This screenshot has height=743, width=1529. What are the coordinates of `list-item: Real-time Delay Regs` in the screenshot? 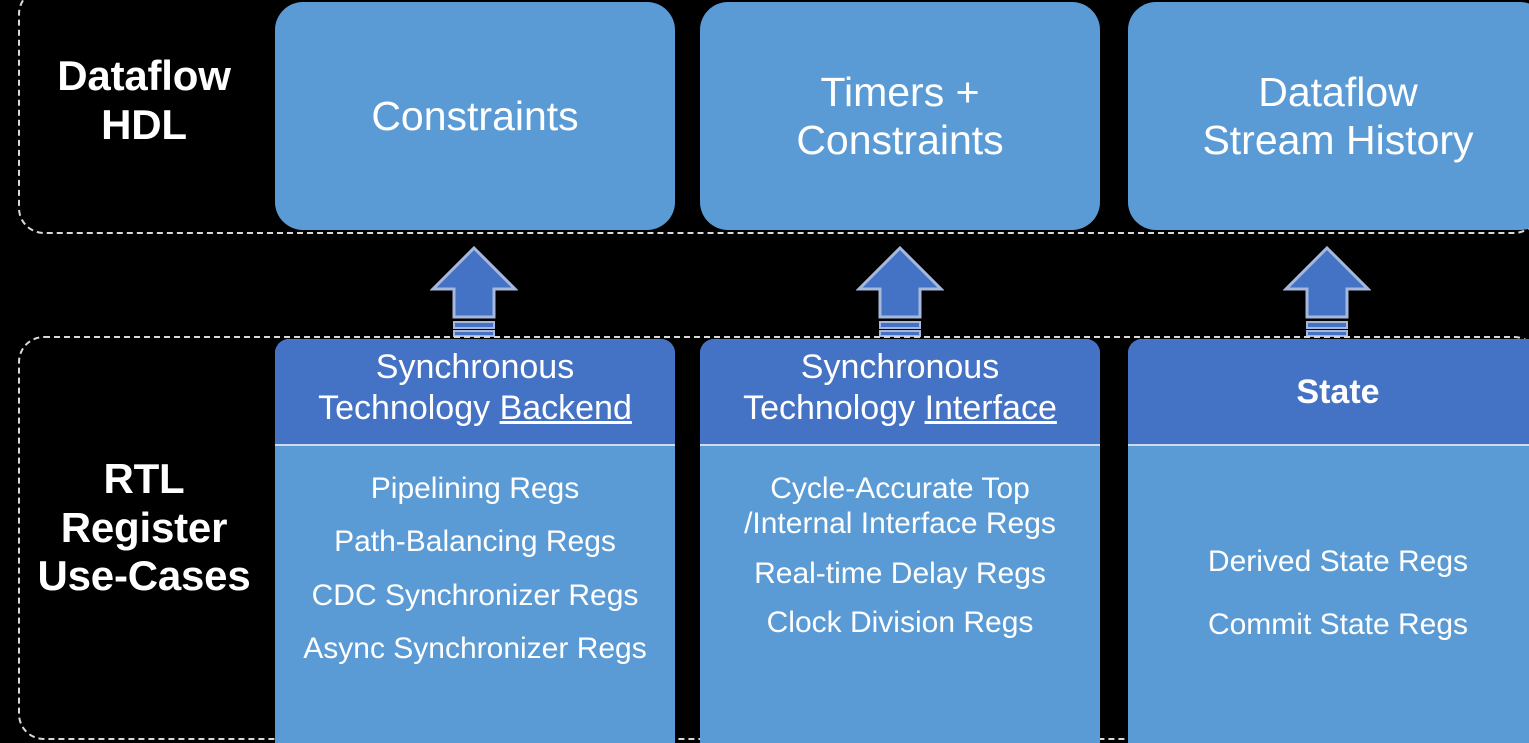 It's located at (900, 573).